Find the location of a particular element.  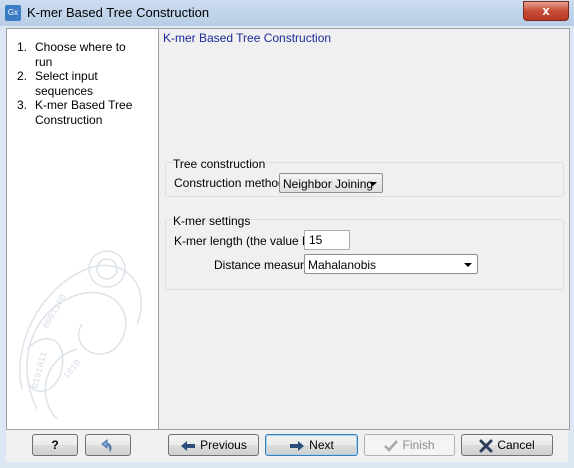

finish-button: Finish is located at coordinates (409, 445).